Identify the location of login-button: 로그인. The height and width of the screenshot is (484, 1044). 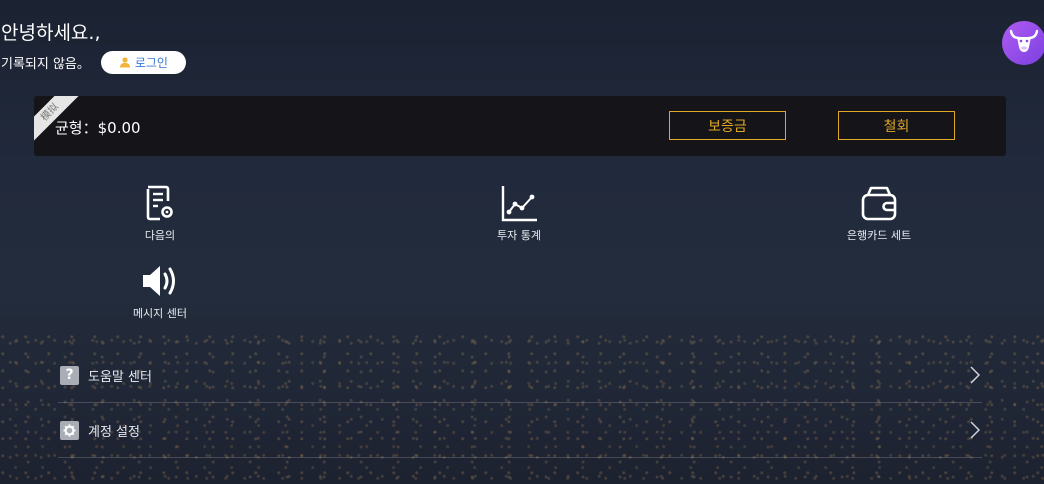
(143, 62).